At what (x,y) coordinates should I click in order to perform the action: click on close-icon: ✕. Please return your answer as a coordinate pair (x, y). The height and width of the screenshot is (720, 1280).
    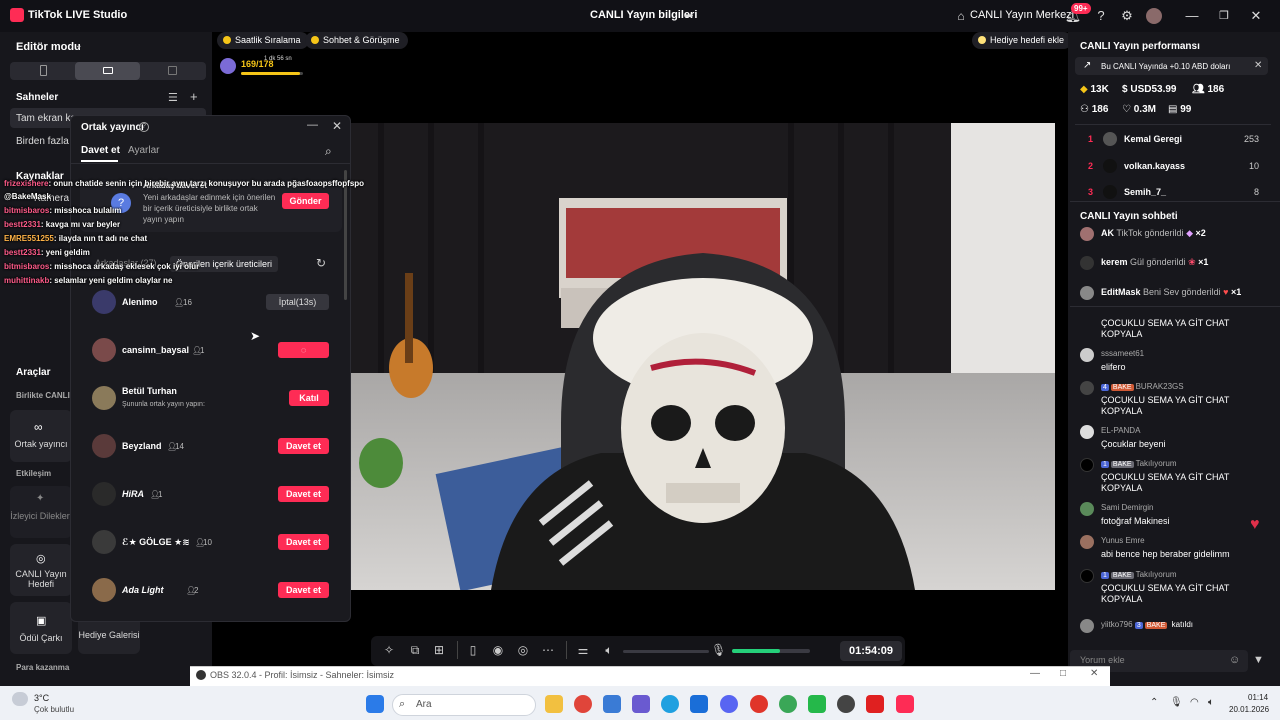
    Looking at the image, I should click on (1256, 16).